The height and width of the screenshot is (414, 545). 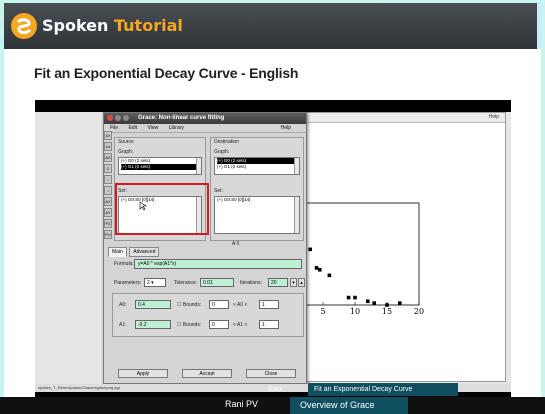 What do you see at coordinates (286, 128) in the screenshot?
I see `menu-help: Help` at bounding box center [286, 128].